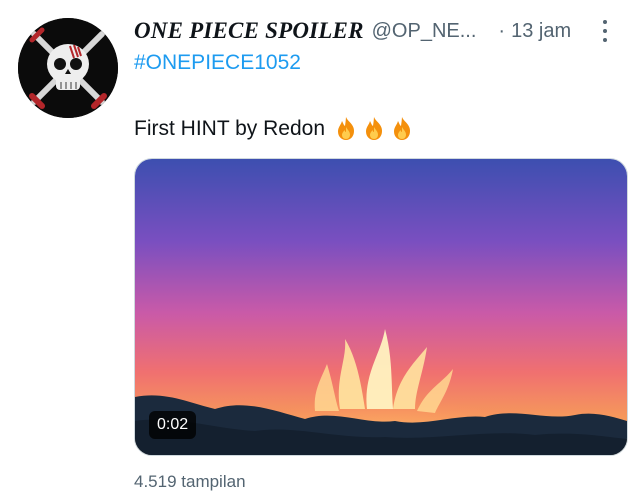 This screenshot has height=502, width=640. I want to click on hashtag-link: #ONEPIECE1052, so click(217, 63).